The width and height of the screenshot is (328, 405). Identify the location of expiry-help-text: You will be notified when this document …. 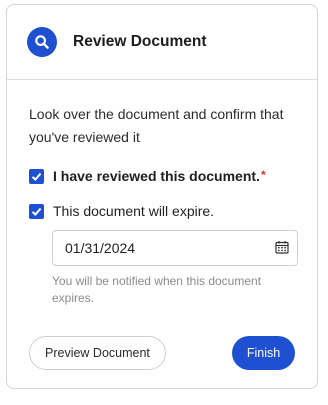
(157, 289).